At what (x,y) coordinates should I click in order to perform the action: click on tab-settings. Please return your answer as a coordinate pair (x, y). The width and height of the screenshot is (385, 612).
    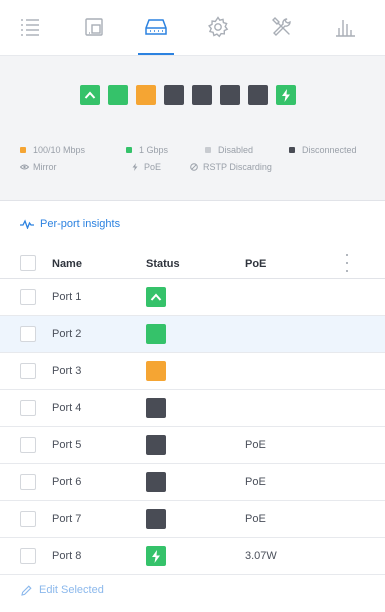
    Looking at the image, I should click on (218, 27).